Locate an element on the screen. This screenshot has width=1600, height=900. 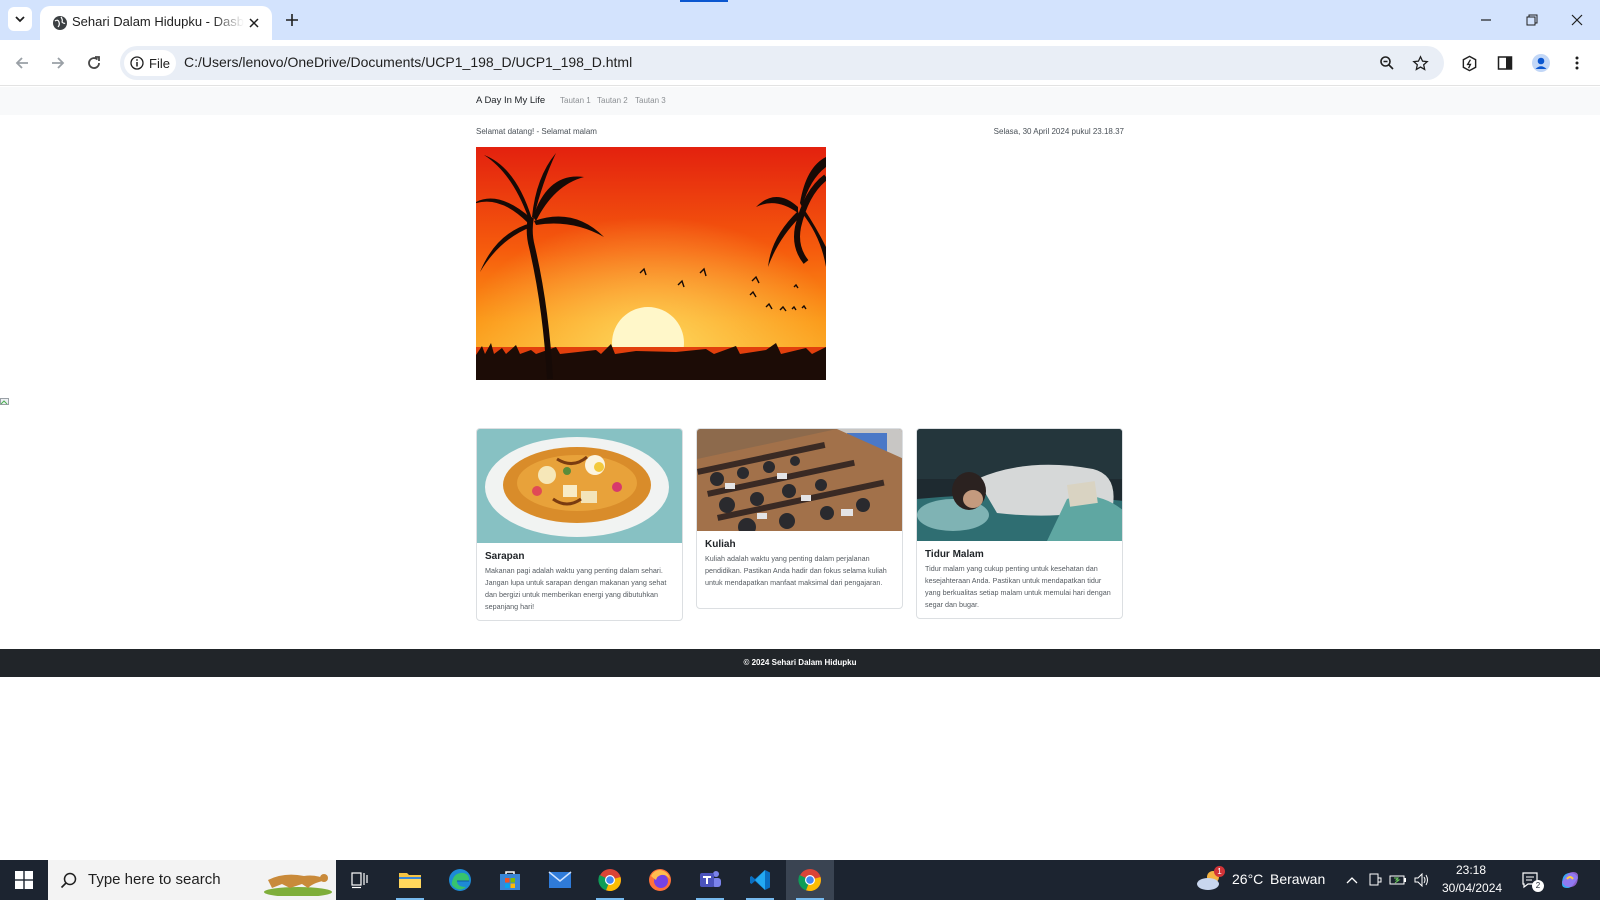
chevron-up-icon is located at coordinates (1352, 880).